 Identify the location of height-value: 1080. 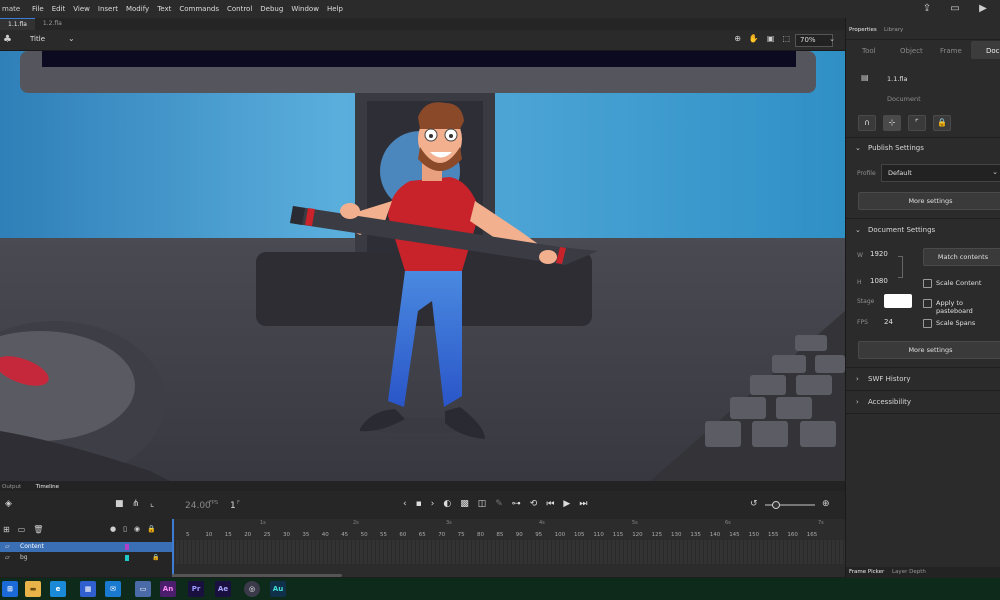
(879, 281).